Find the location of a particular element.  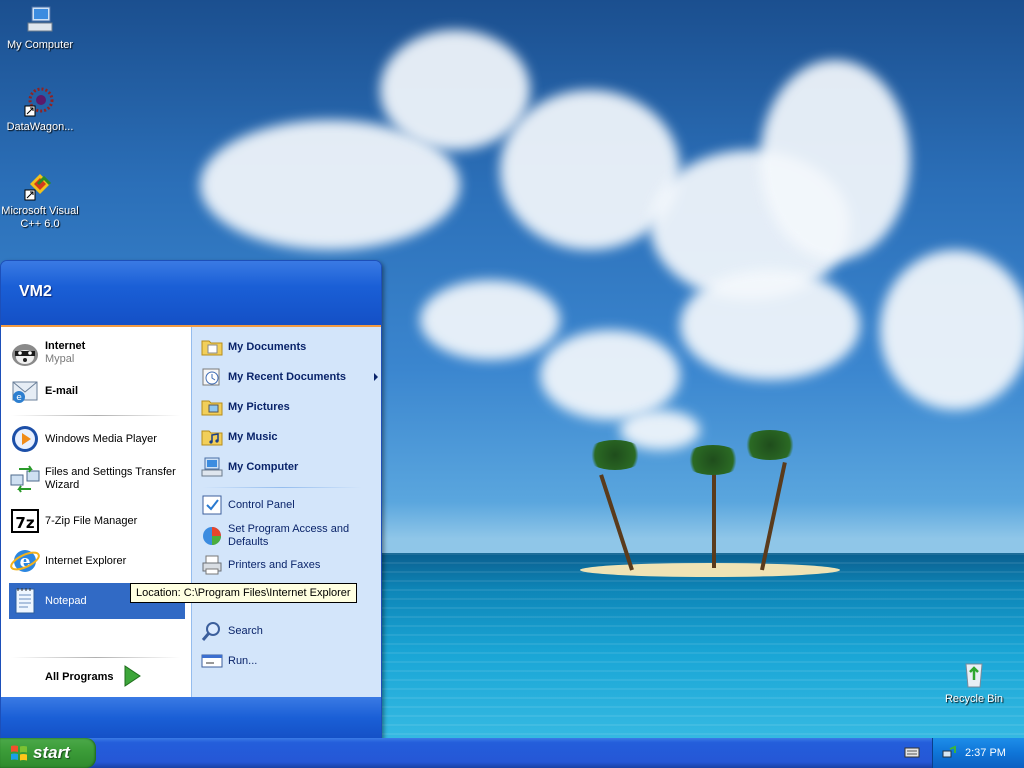

run-icon is located at coordinates (212, 661).